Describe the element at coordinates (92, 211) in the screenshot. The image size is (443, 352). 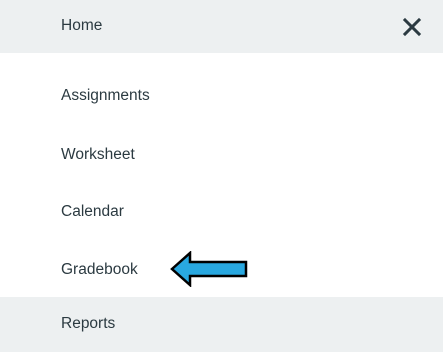
I see `menu-item-label: Calendar` at that location.